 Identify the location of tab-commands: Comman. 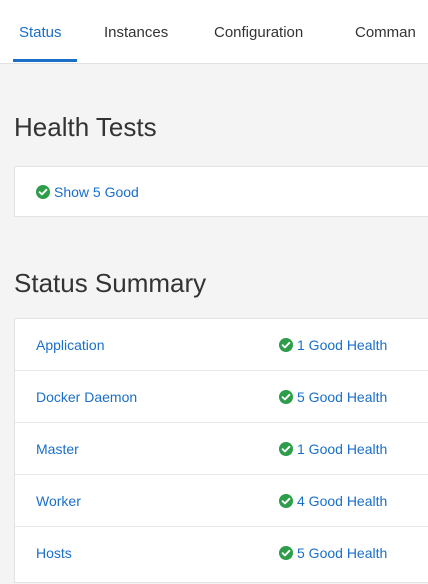
(385, 33).